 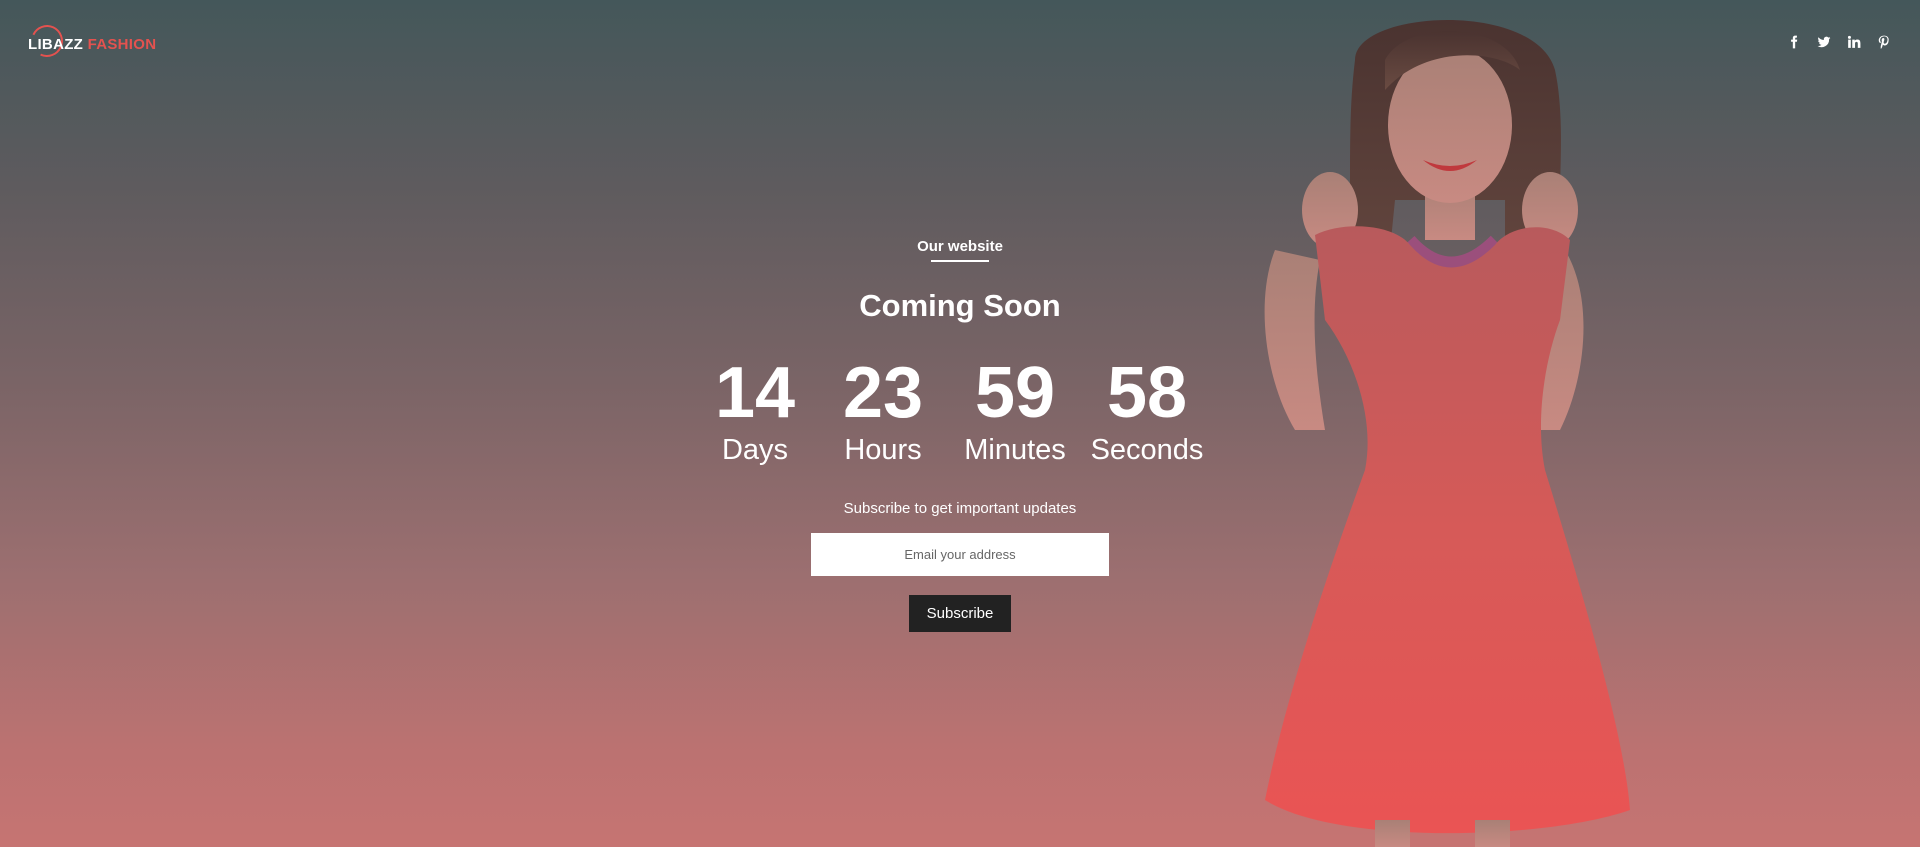 What do you see at coordinates (1147, 450) in the screenshot?
I see `seconds-label: Seconds` at bounding box center [1147, 450].